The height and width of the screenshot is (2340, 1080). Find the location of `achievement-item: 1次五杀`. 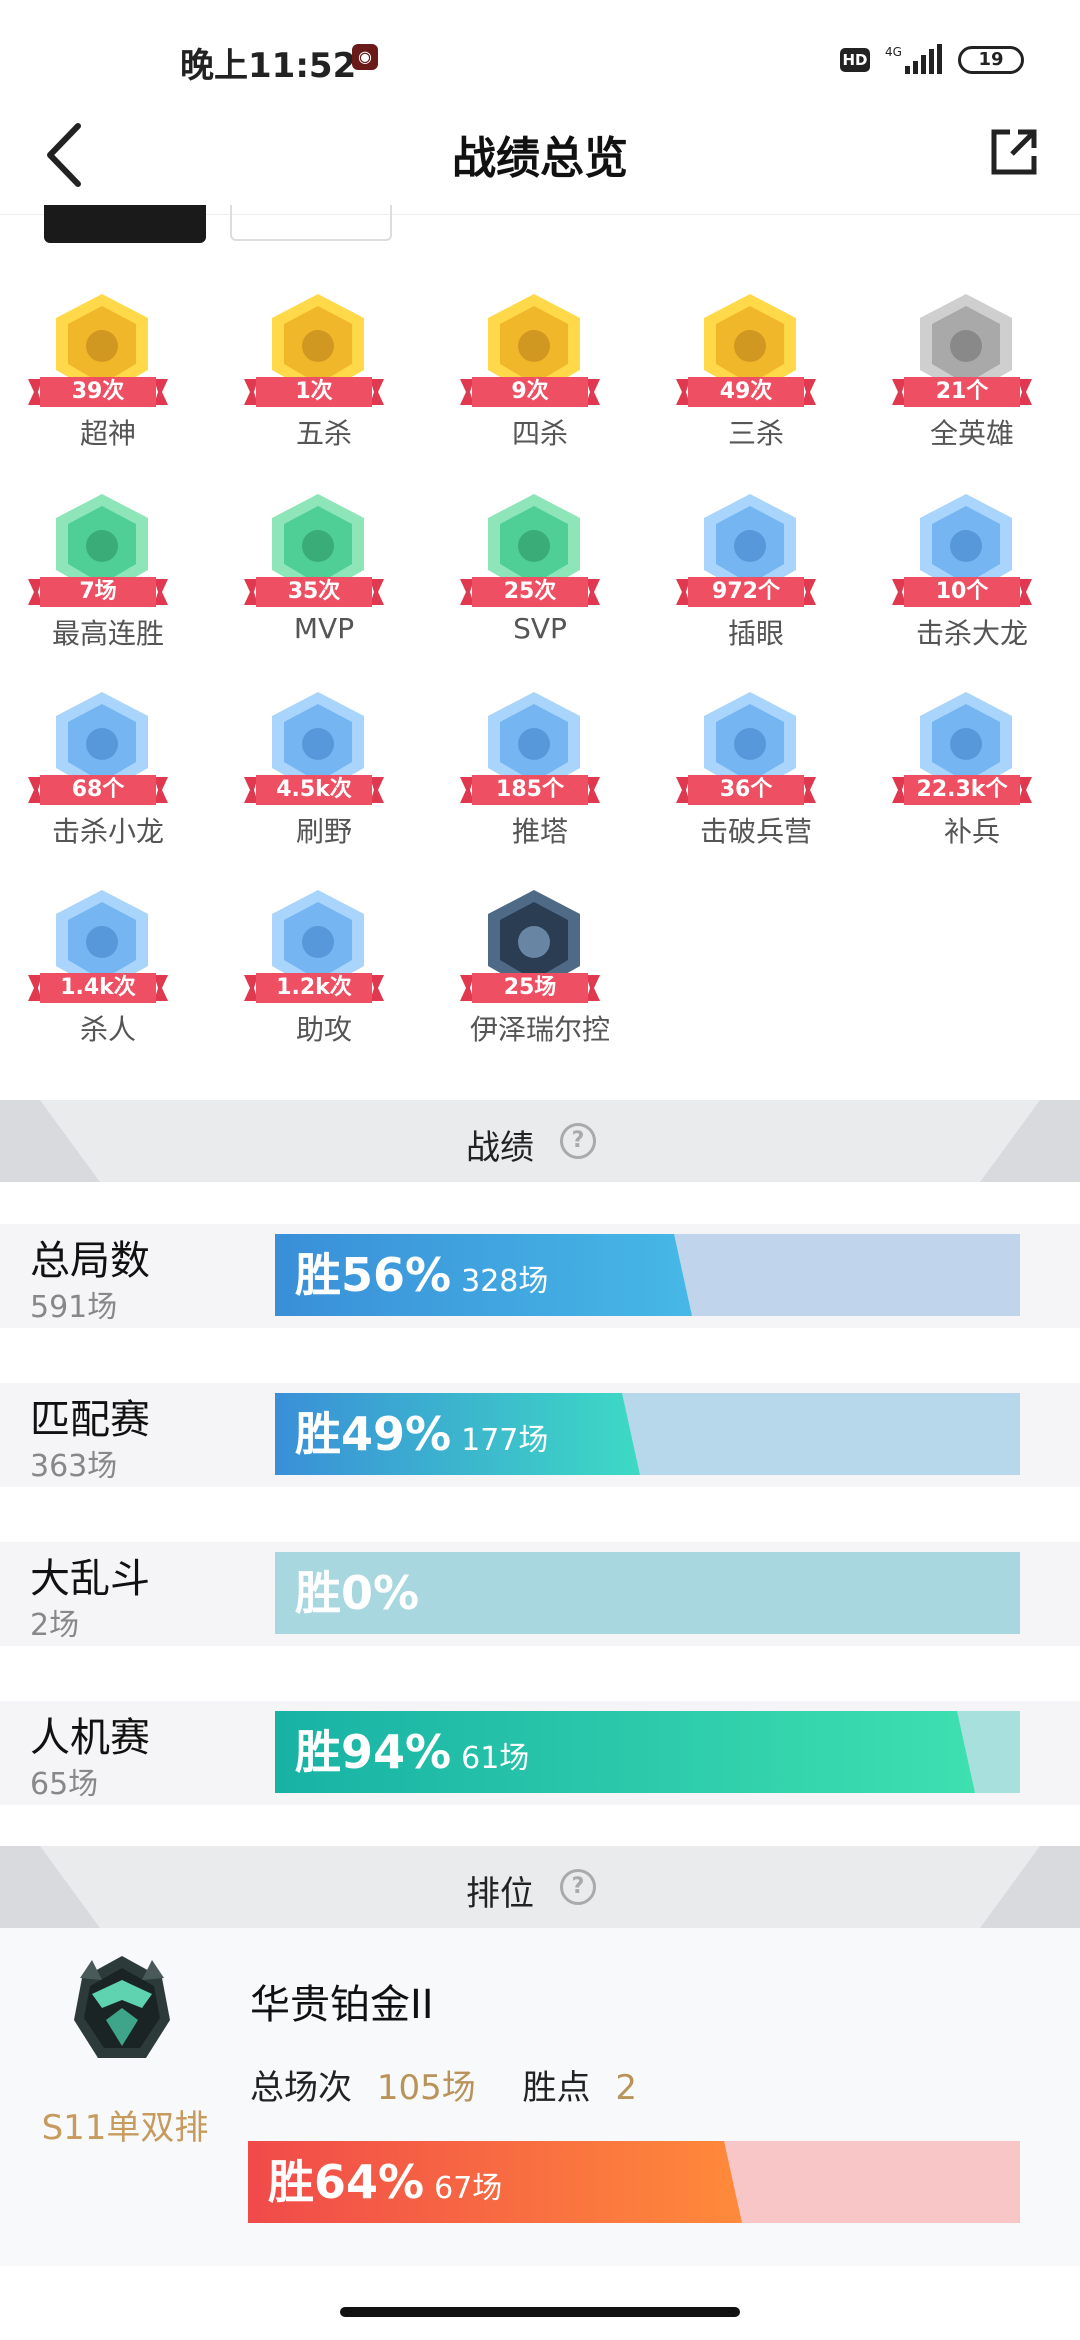

achievement-item: 1次五杀 is located at coordinates (324, 380).